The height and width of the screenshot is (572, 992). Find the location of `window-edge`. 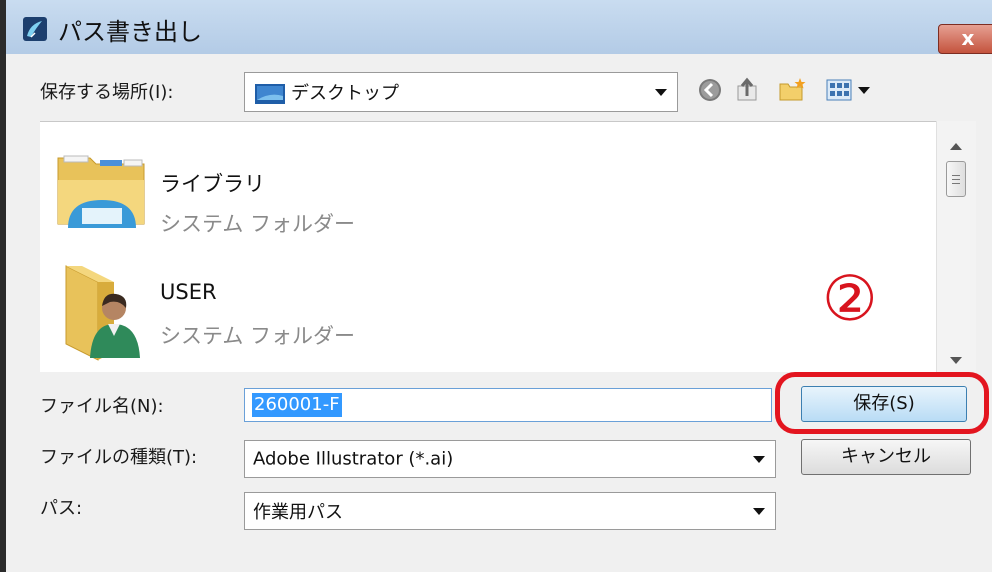

window-edge is located at coordinates (3, 286).